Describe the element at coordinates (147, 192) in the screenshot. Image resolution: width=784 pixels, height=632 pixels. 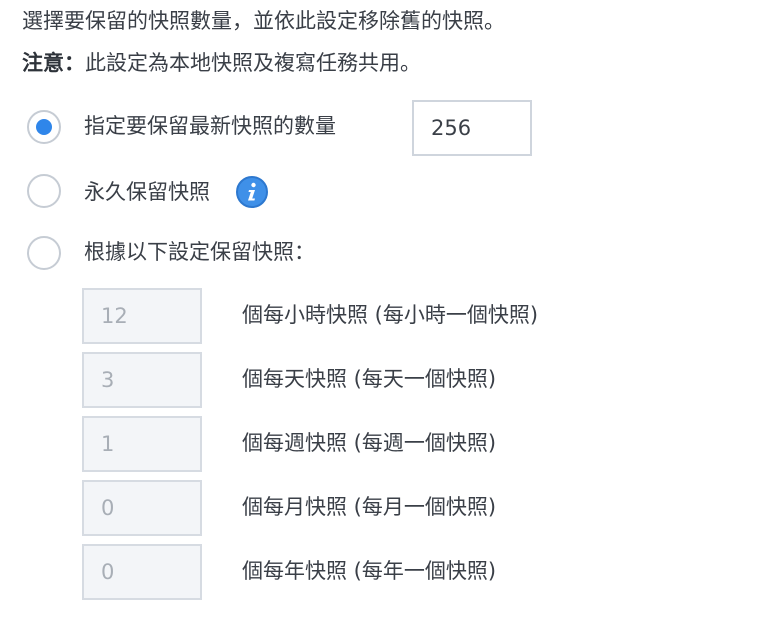
I see `keep-forever-label: 永久保留快照` at that location.